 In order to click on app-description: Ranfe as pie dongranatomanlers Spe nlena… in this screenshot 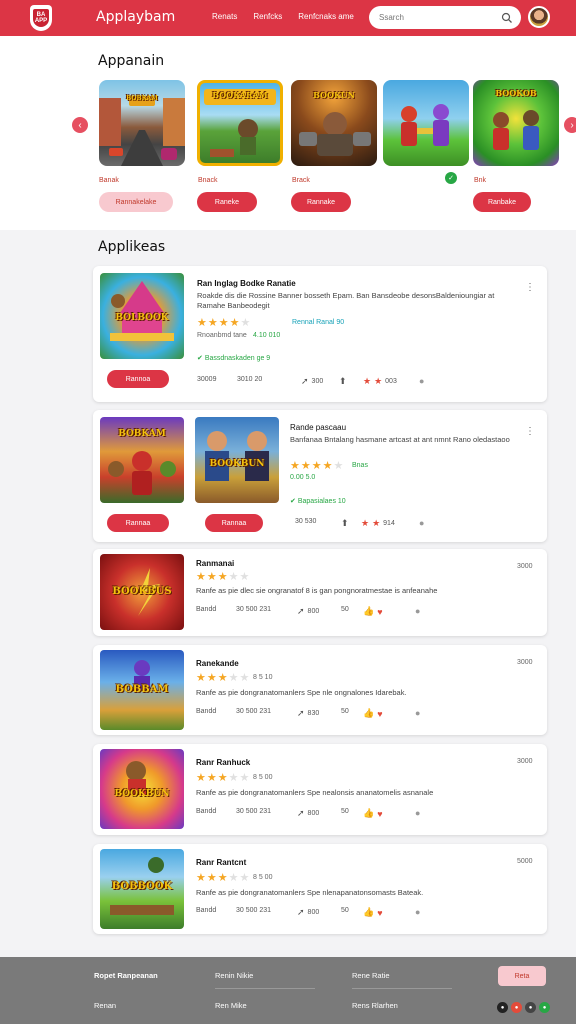, I will do `click(310, 892)`.